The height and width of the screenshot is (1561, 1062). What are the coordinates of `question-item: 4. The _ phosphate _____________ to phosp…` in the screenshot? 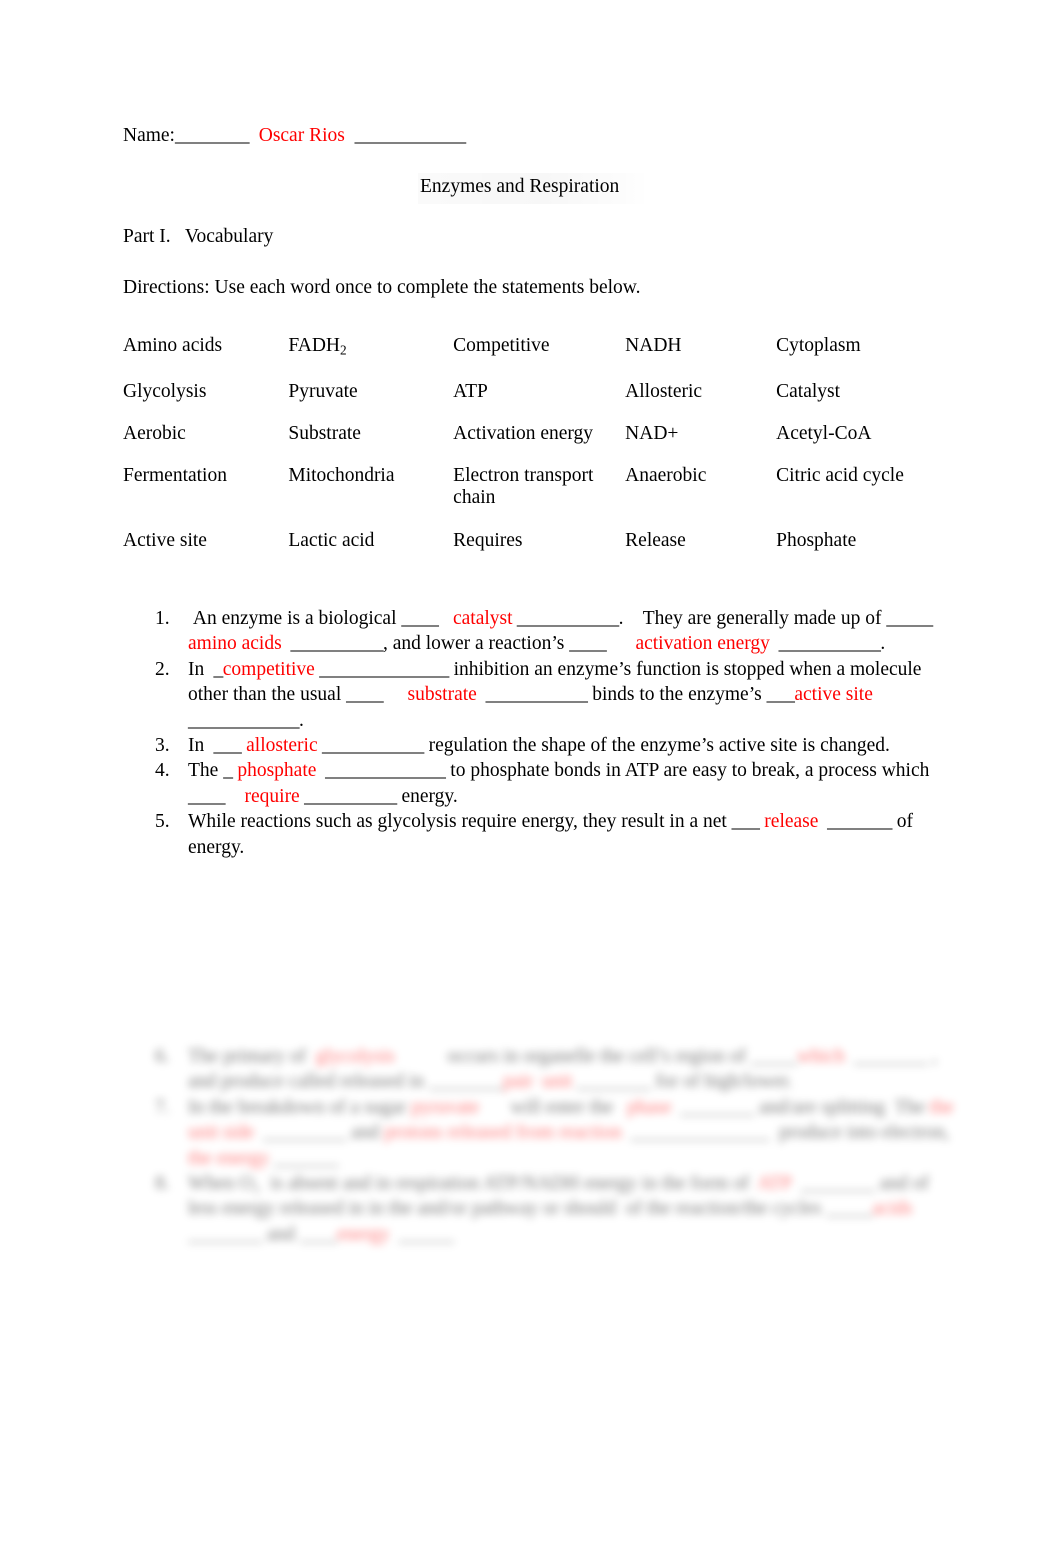 It's located at (550, 783).